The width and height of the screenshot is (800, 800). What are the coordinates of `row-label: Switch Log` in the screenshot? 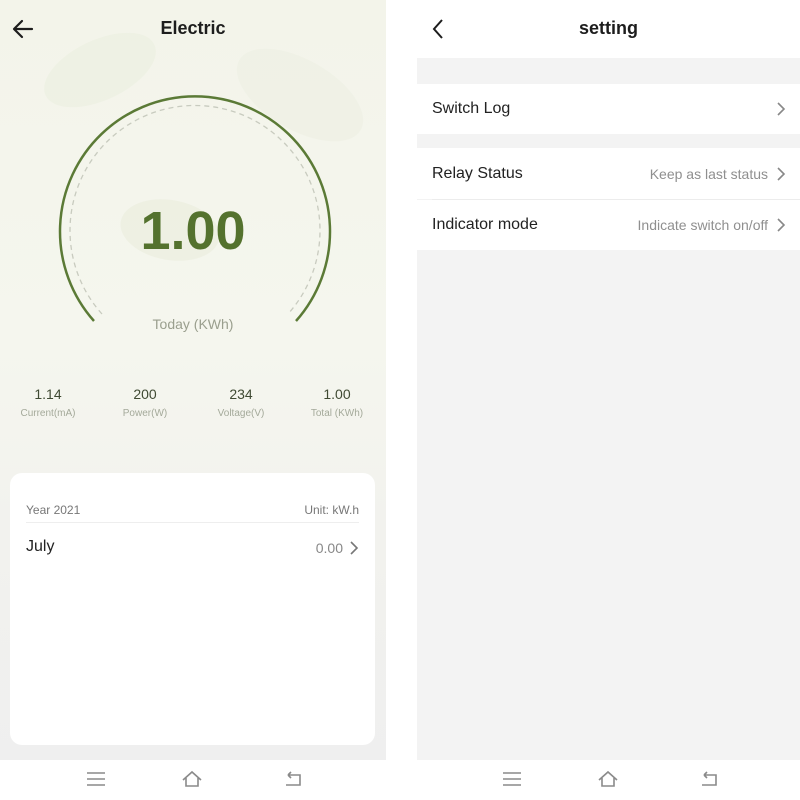 It's located at (471, 108).